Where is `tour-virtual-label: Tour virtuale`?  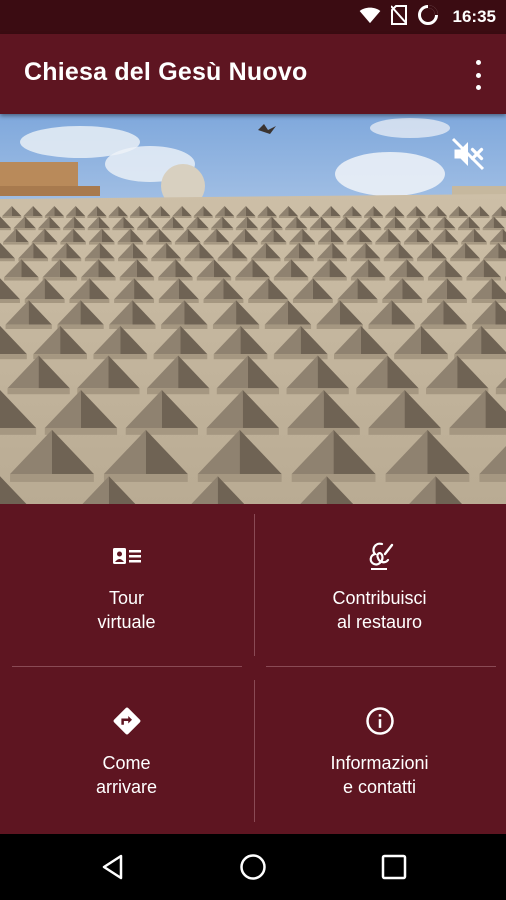 tour-virtual-label: Tour virtuale is located at coordinates (126, 610).